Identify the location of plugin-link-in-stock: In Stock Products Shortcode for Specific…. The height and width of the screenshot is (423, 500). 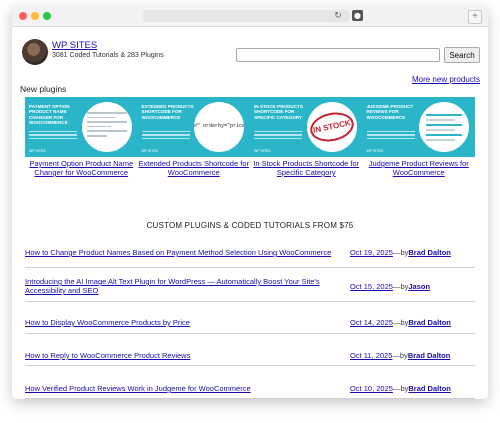
(306, 168).